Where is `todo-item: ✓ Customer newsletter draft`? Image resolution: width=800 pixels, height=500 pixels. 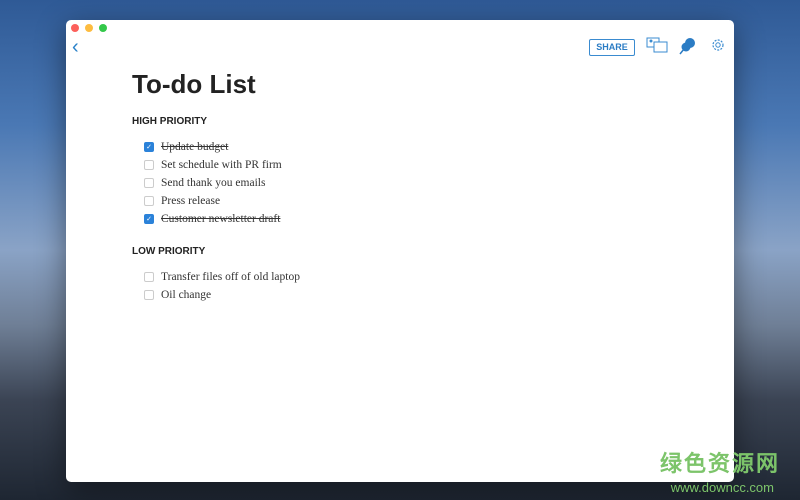 todo-item: ✓ Customer newsletter draft is located at coordinates (212, 219).